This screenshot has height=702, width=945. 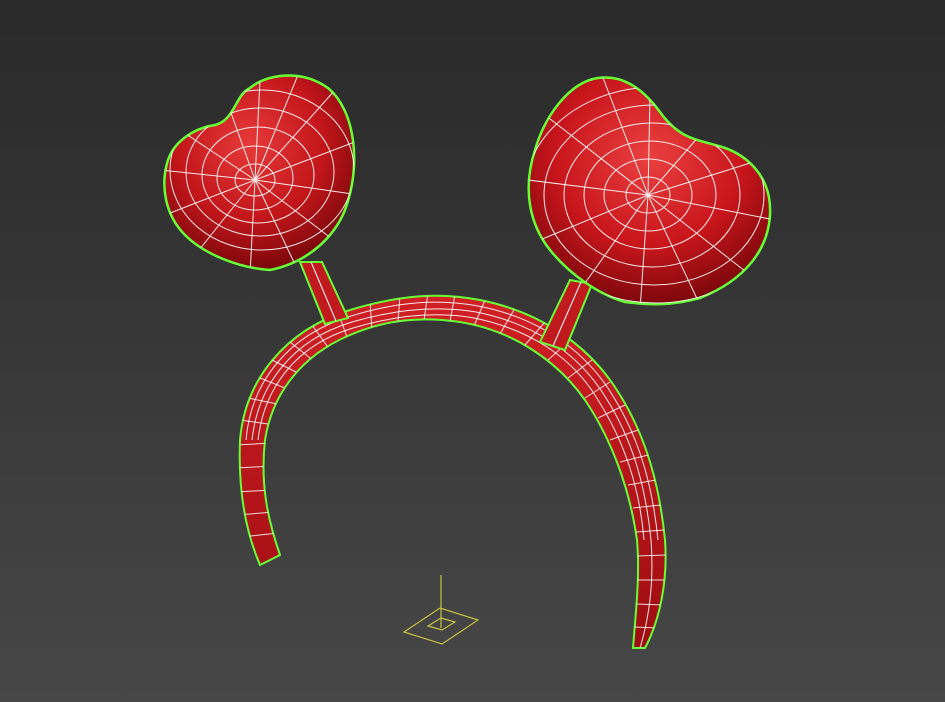 What do you see at coordinates (260, 172) in the screenshot?
I see `left-heart` at bounding box center [260, 172].